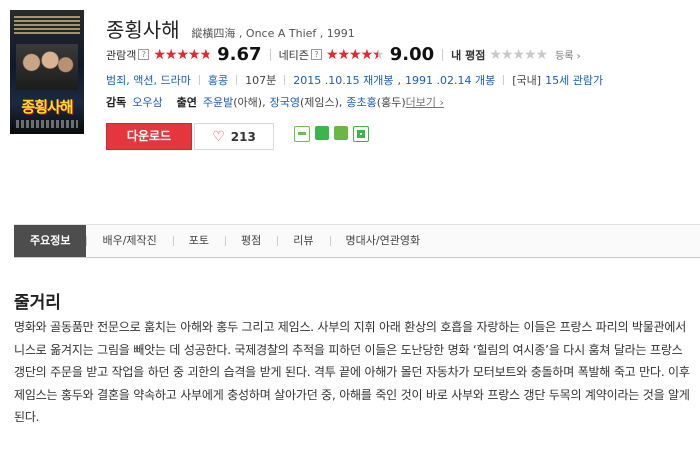 This screenshot has width=700, height=465. What do you see at coordinates (47, 107) in the screenshot?
I see `poster-title: 종횡사해` at bounding box center [47, 107].